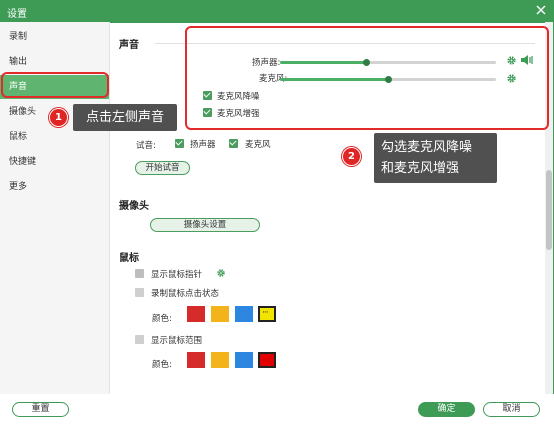  Describe the element at coordinates (185, 294) in the screenshot. I see `record-click-label: 录制鼠标点击状态` at that location.